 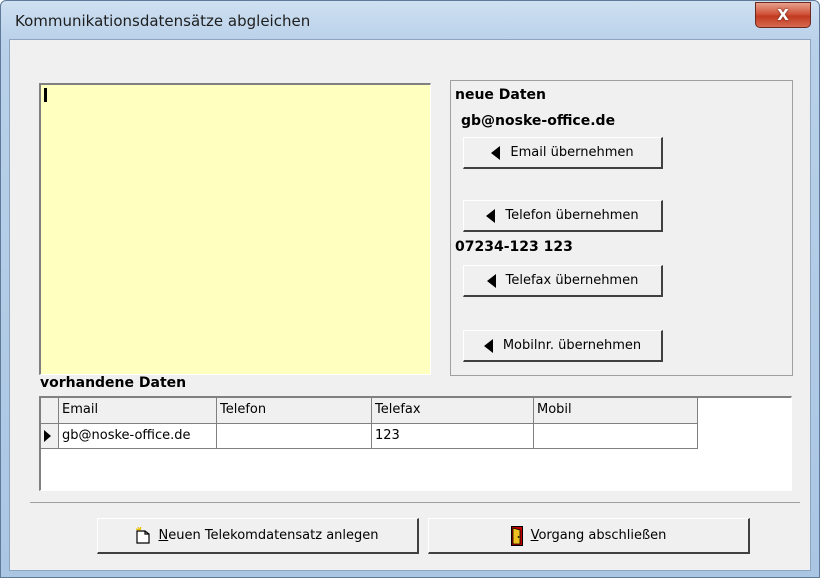 What do you see at coordinates (572, 280) in the screenshot?
I see `take-fax-label: Telefax übernehmen` at bounding box center [572, 280].